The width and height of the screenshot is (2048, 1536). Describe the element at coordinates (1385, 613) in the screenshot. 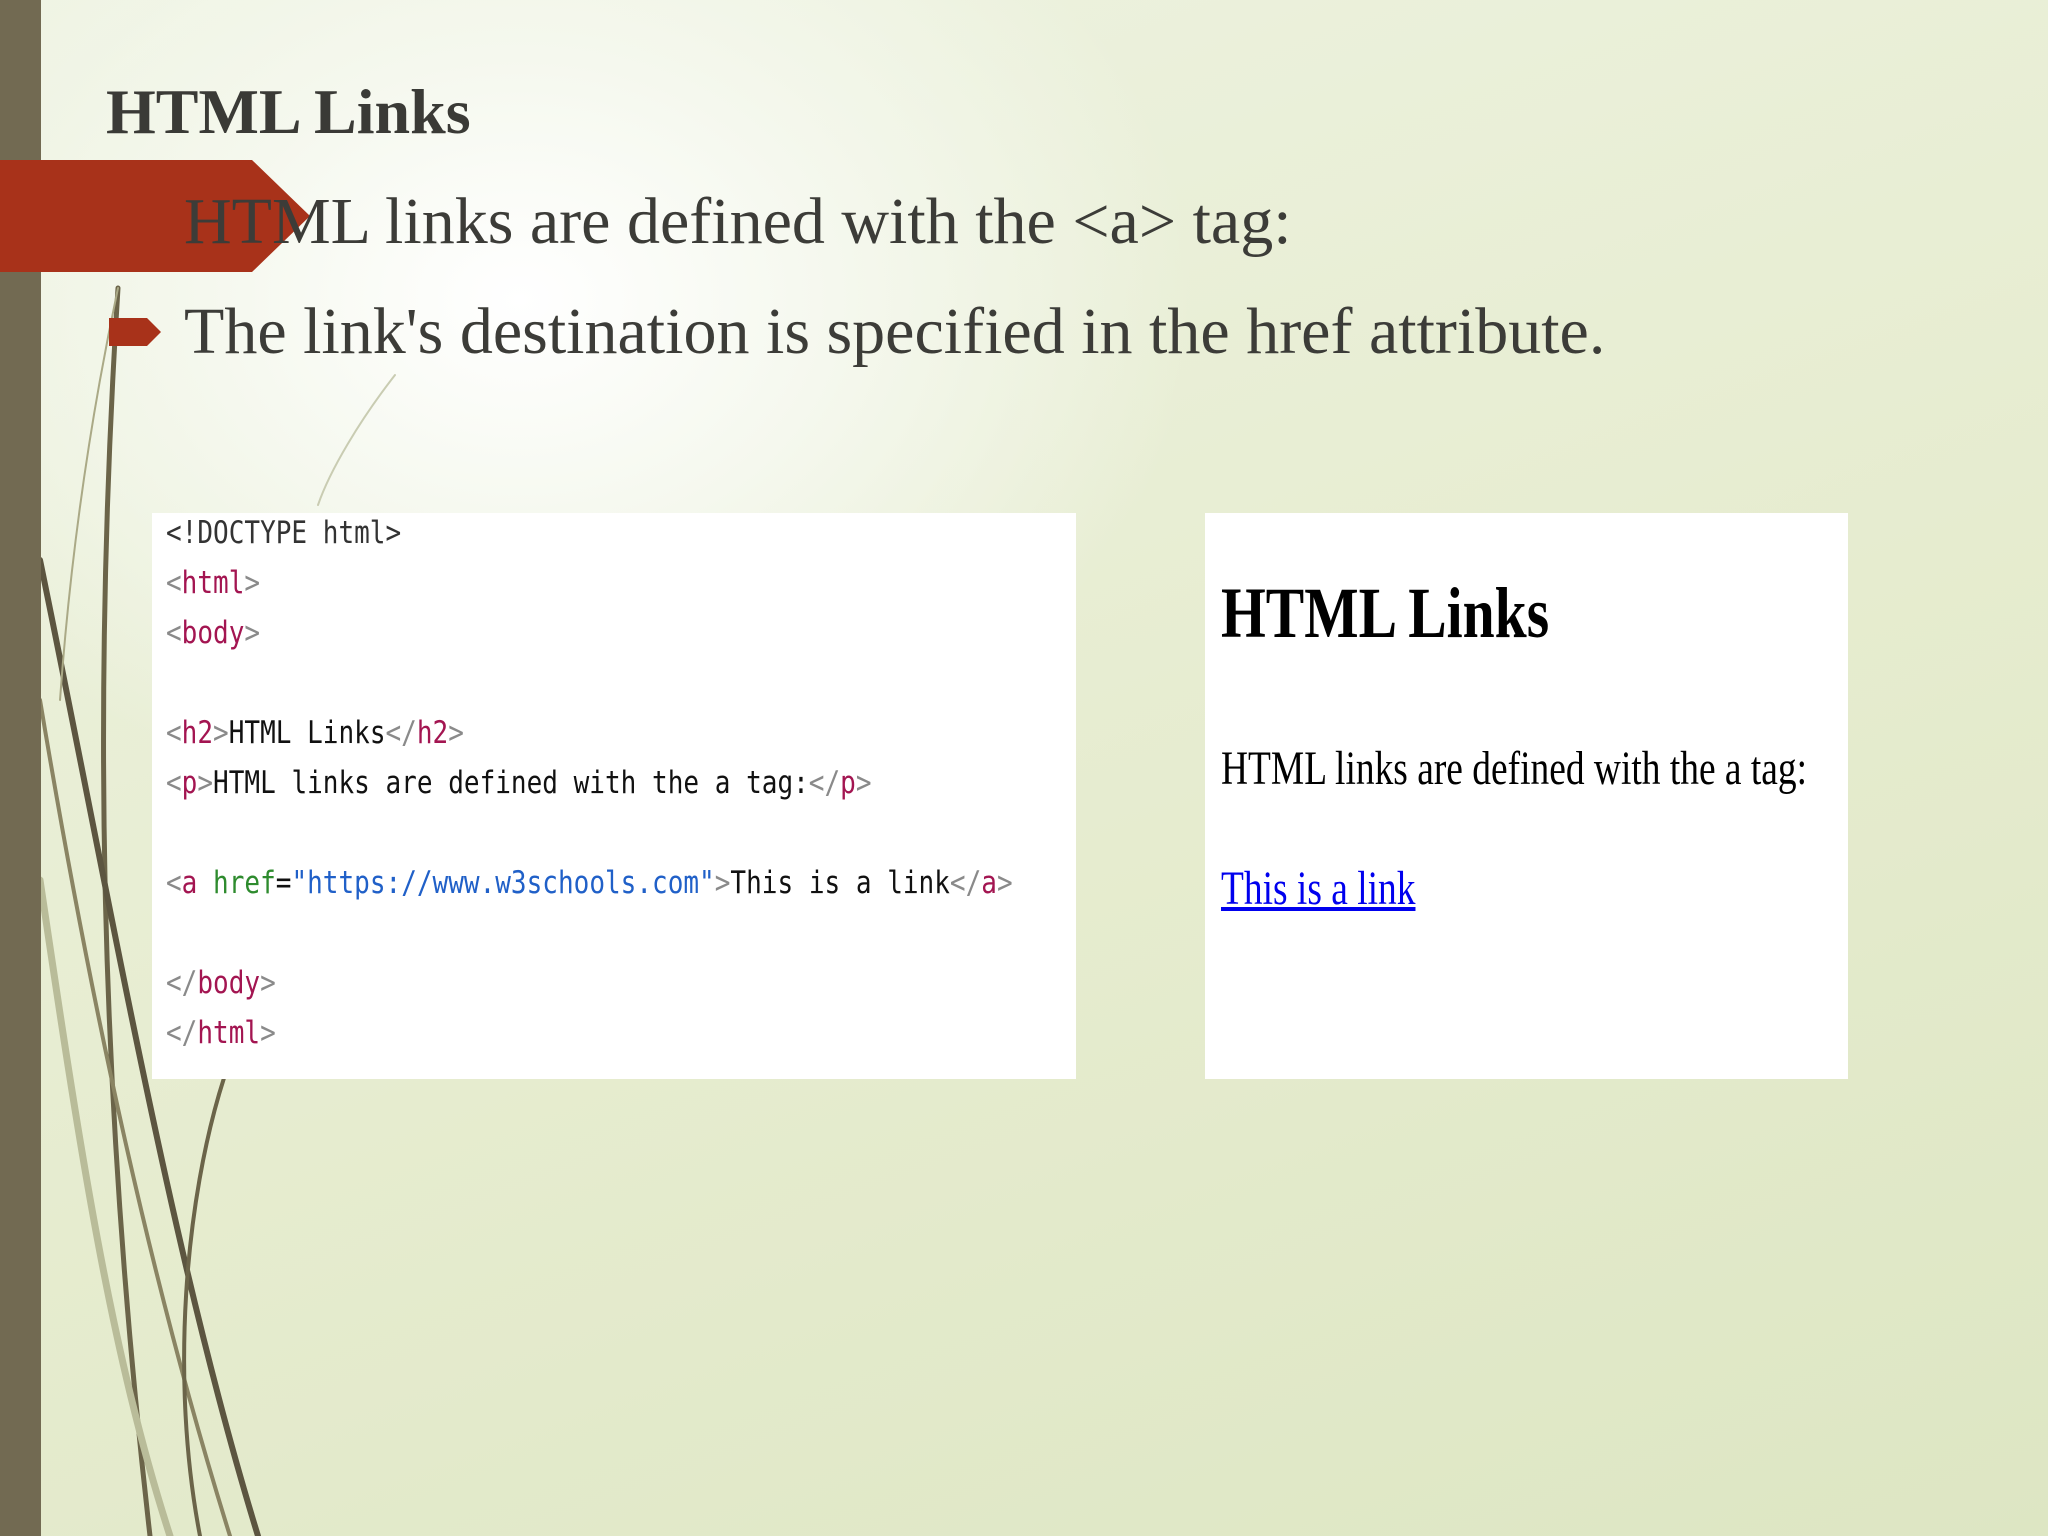

I see `result-heading: HTML Links` at that location.